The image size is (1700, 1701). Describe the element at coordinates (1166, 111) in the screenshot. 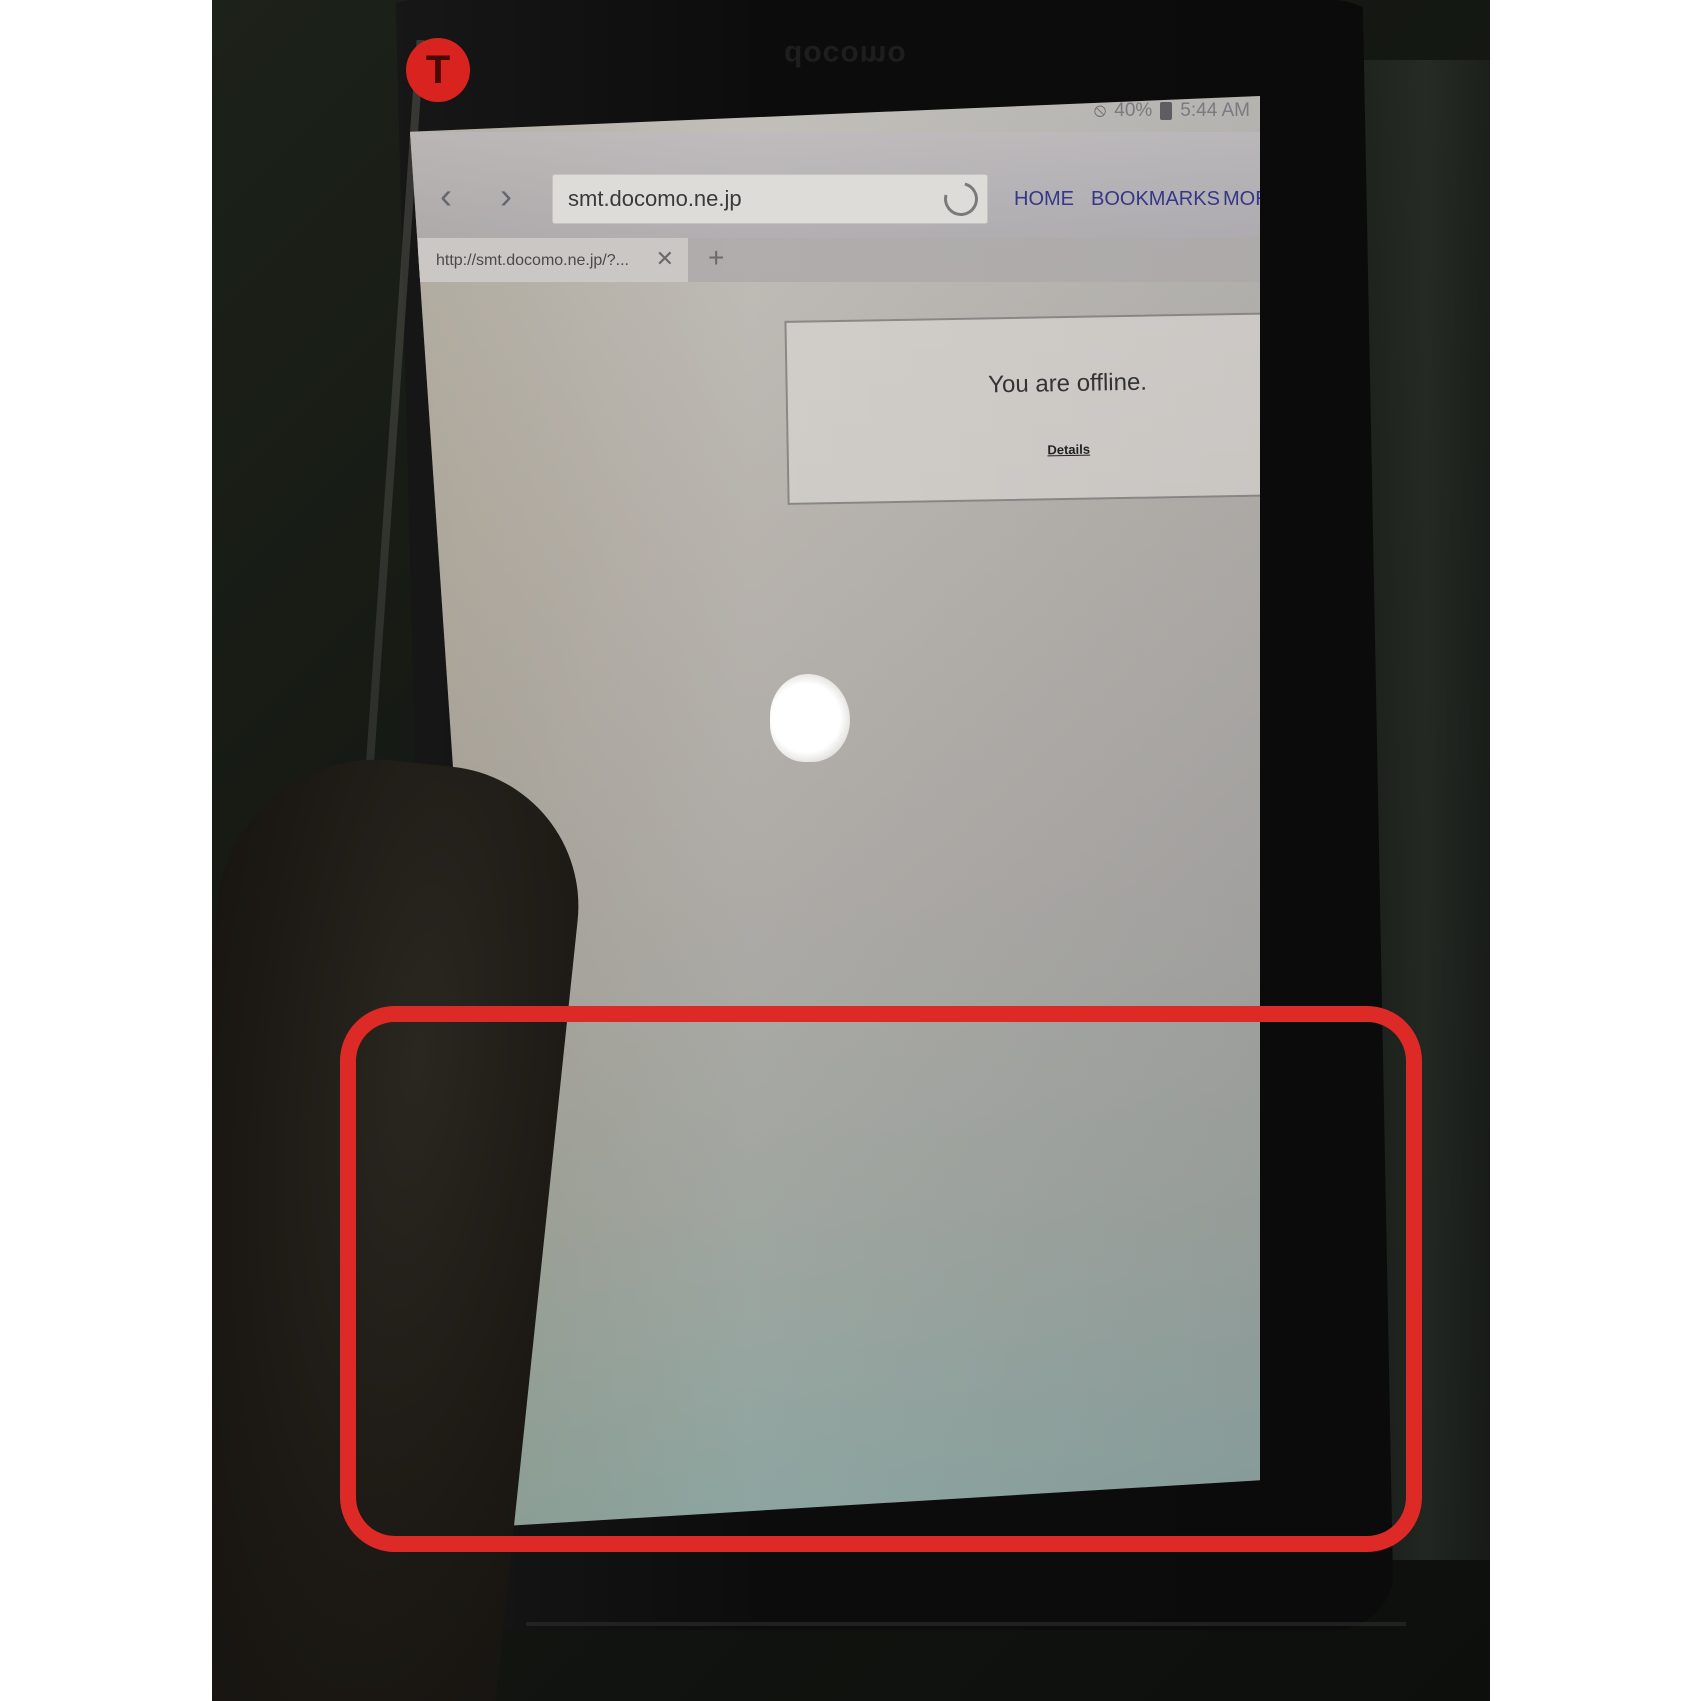

I see `battery-icon` at that location.